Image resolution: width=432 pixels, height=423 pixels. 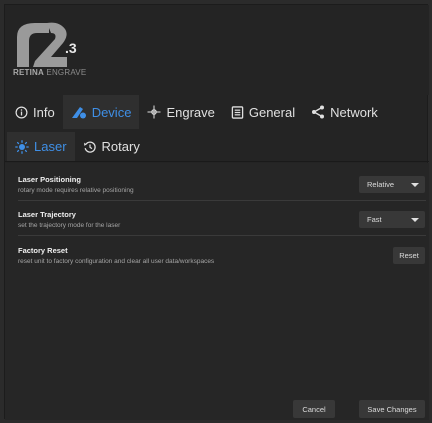 What do you see at coordinates (217, 147) in the screenshot?
I see `sub-tab-bar: Laser Rotary` at bounding box center [217, 147].